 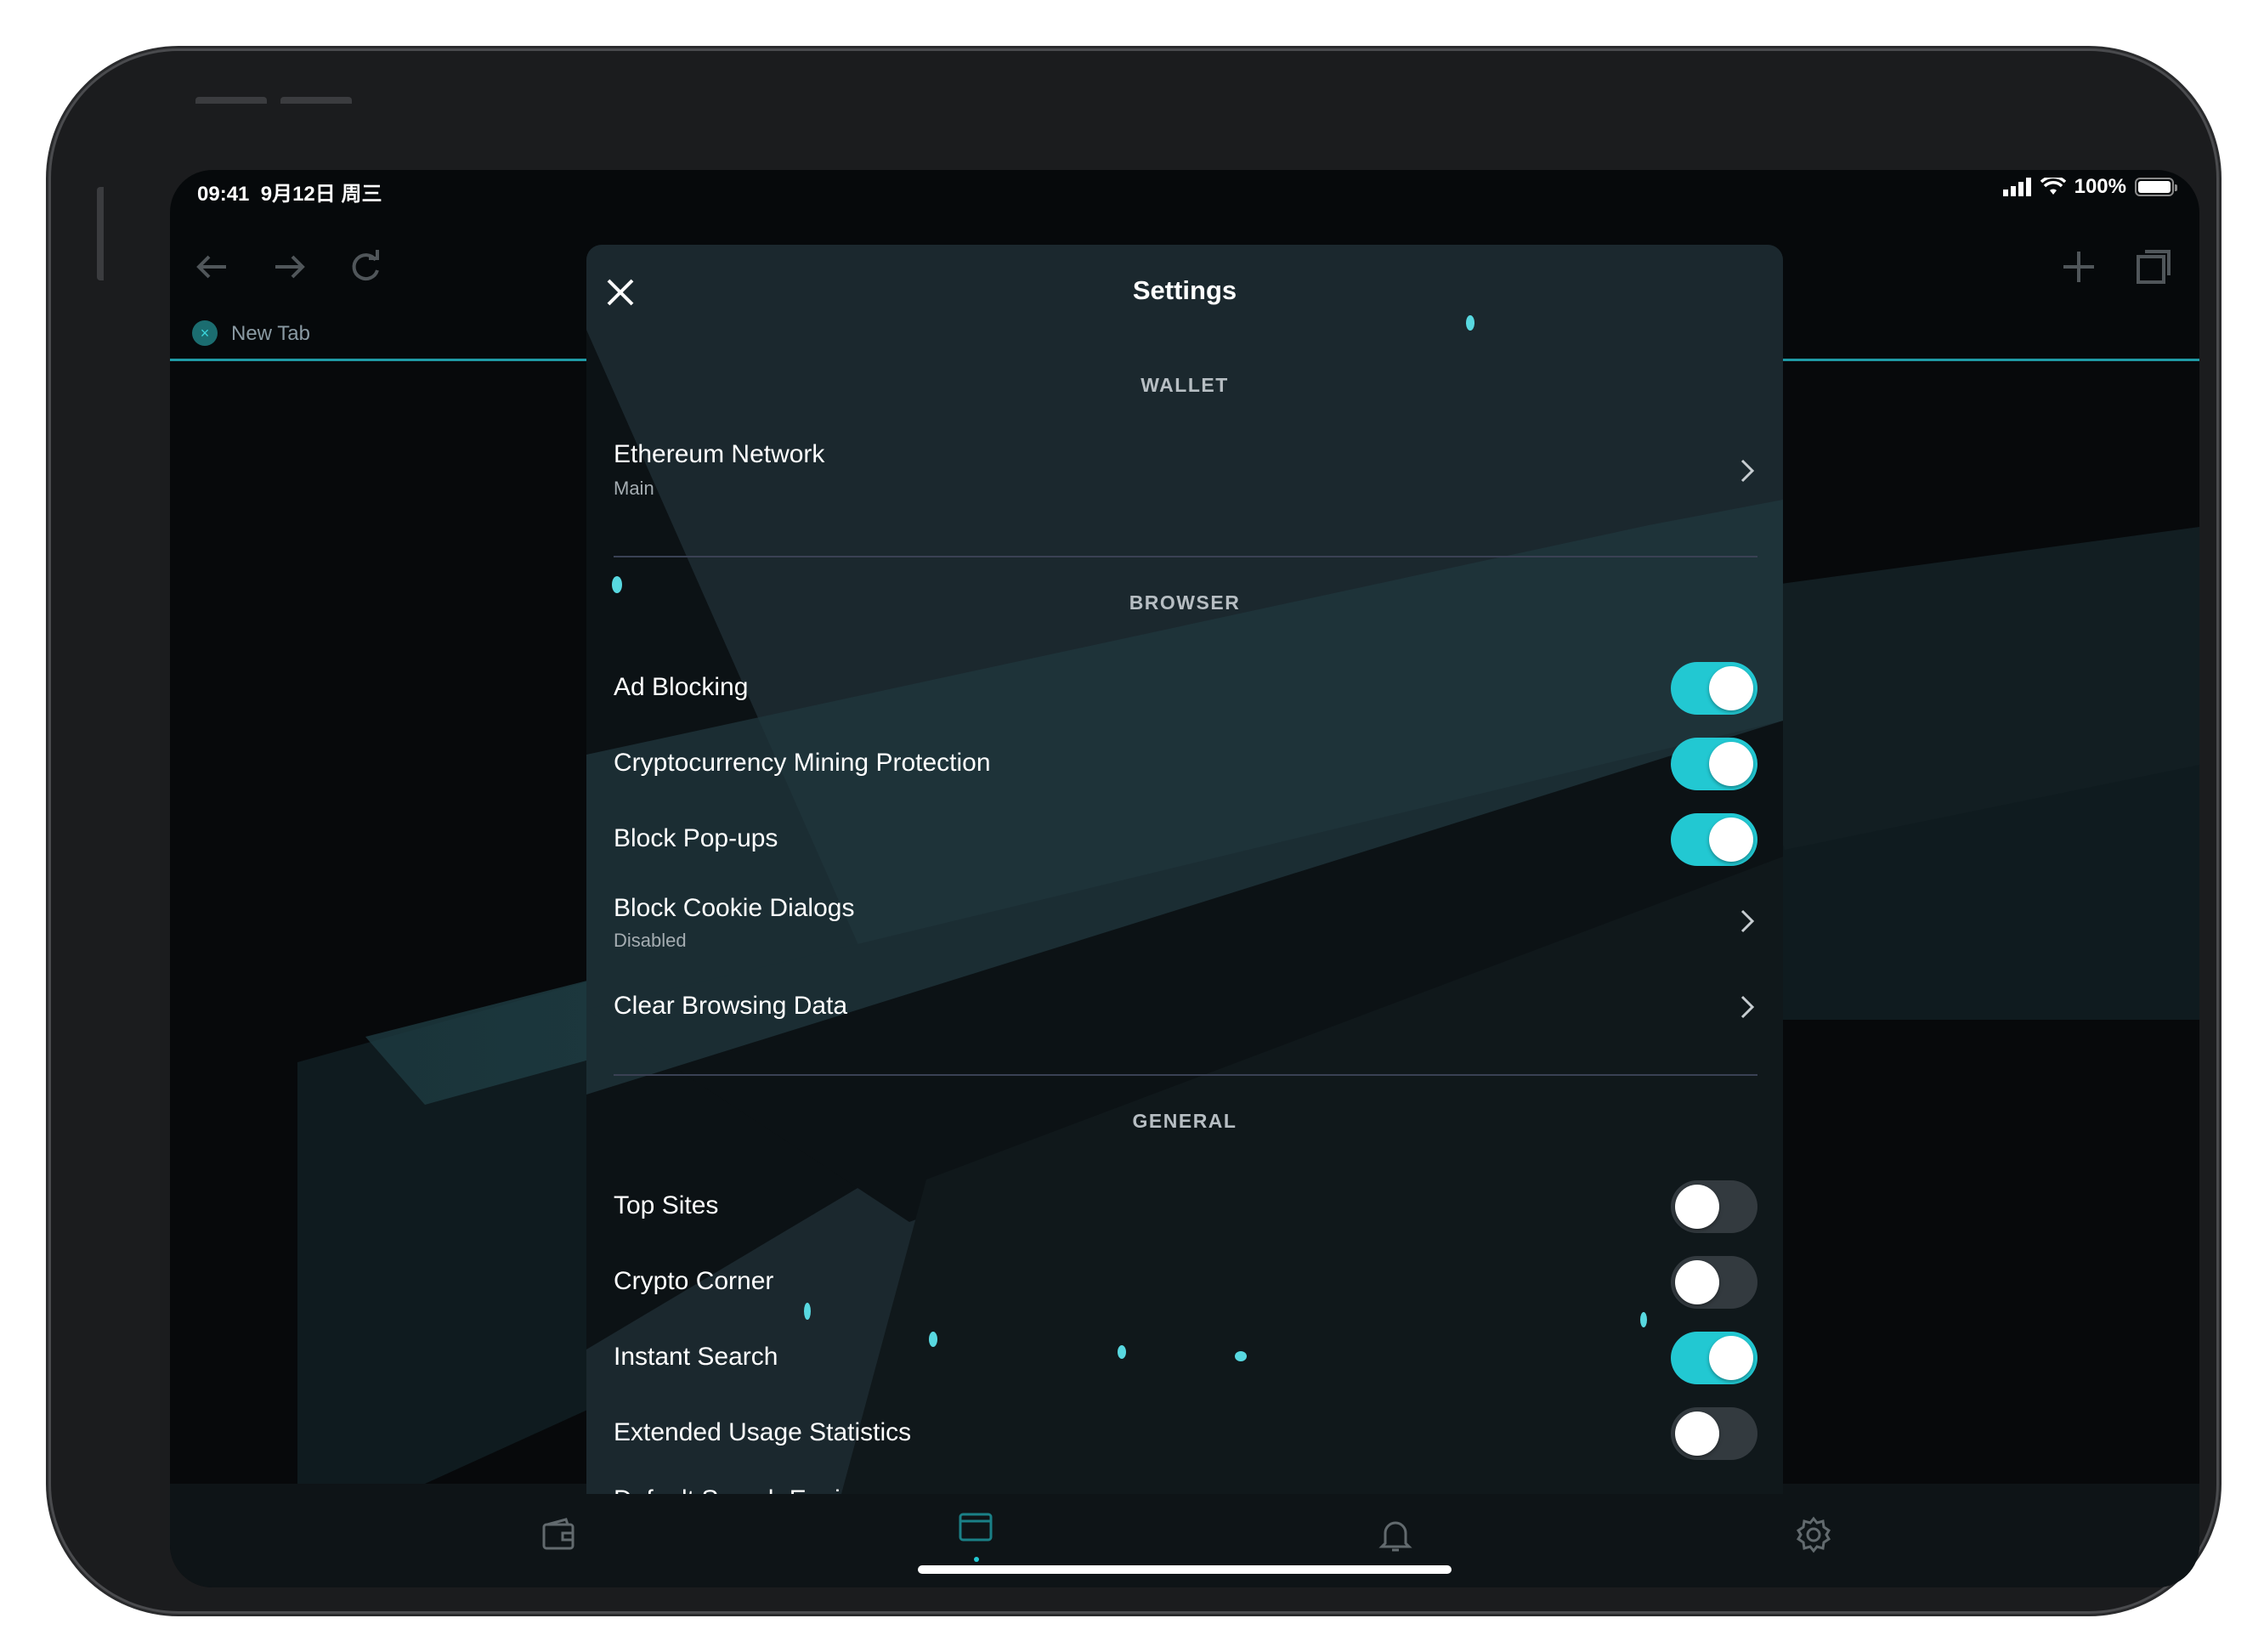 I want to click on section-header-browser: BROWSER, so click(x=1185, y=602).